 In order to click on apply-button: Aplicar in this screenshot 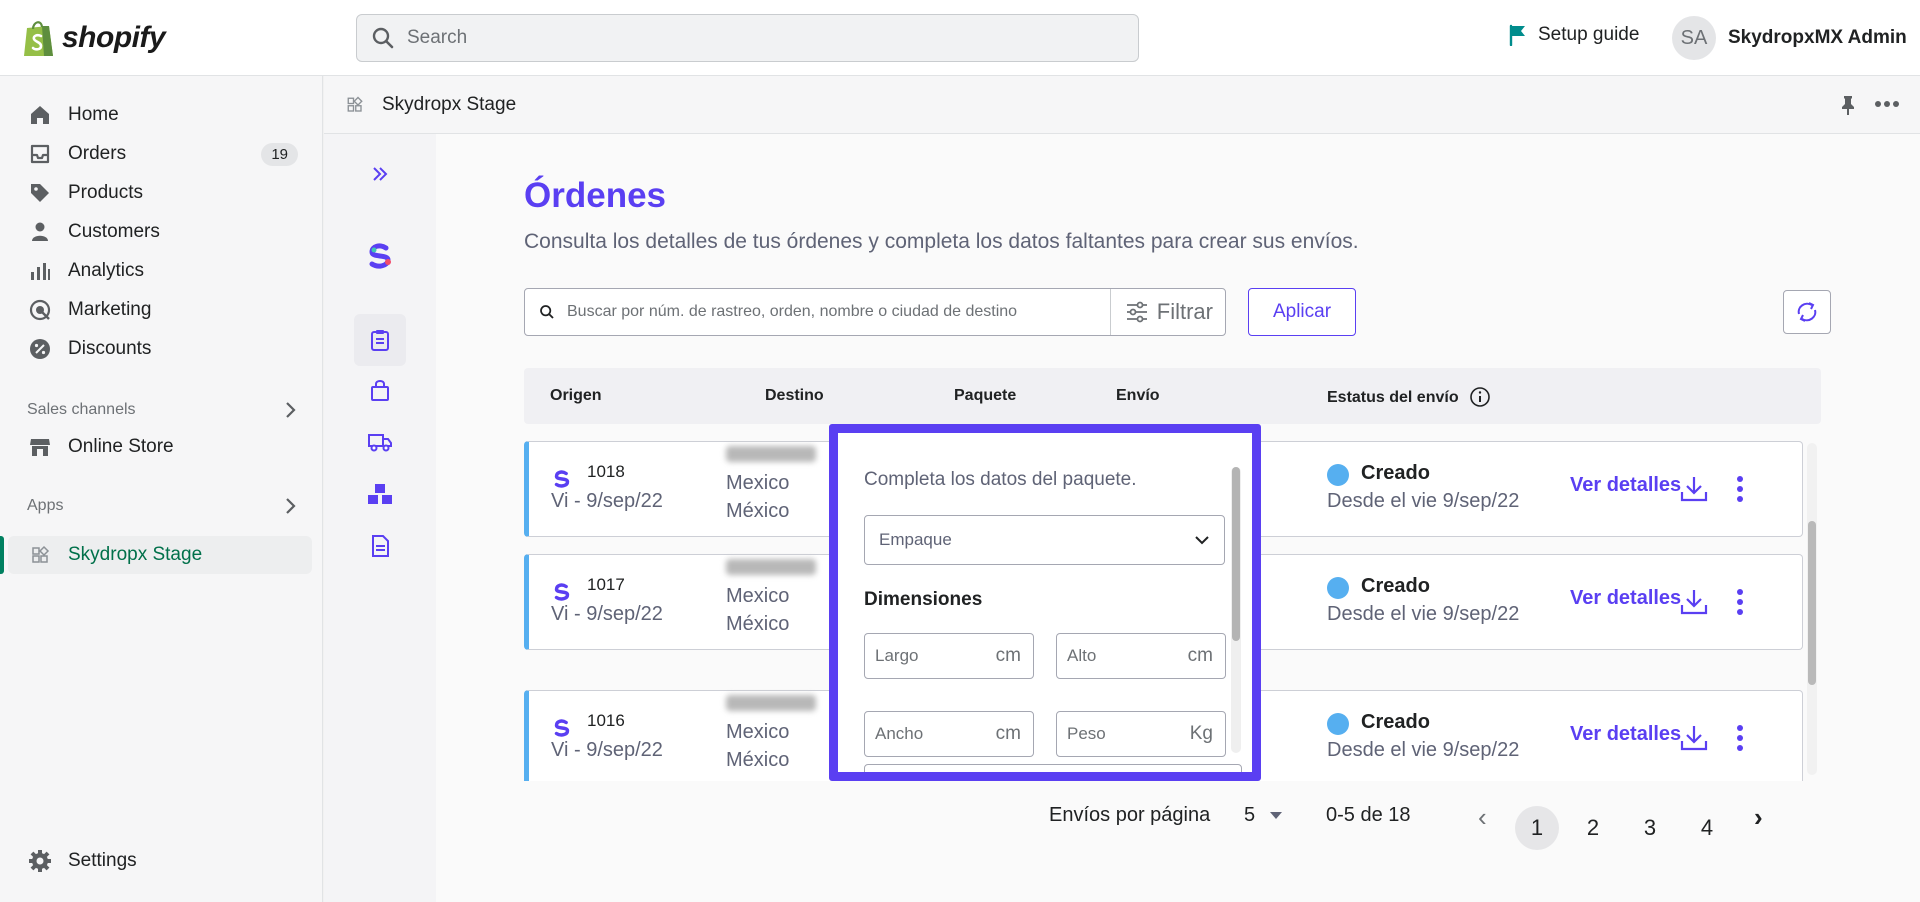, I will do `click(1302, 312)`.